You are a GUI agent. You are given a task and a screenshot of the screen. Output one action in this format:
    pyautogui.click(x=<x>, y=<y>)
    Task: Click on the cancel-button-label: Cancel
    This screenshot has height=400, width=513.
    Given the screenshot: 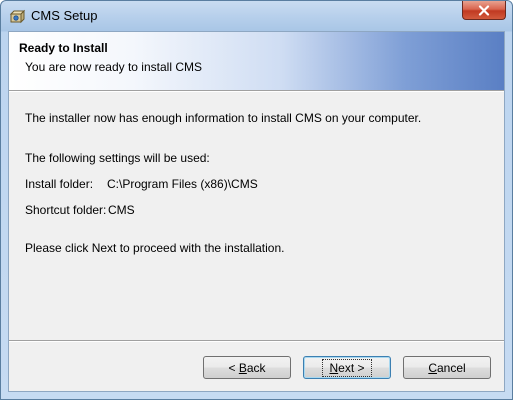 What is the action you would take?
    pyautogui.click(x=447, y=367)
    